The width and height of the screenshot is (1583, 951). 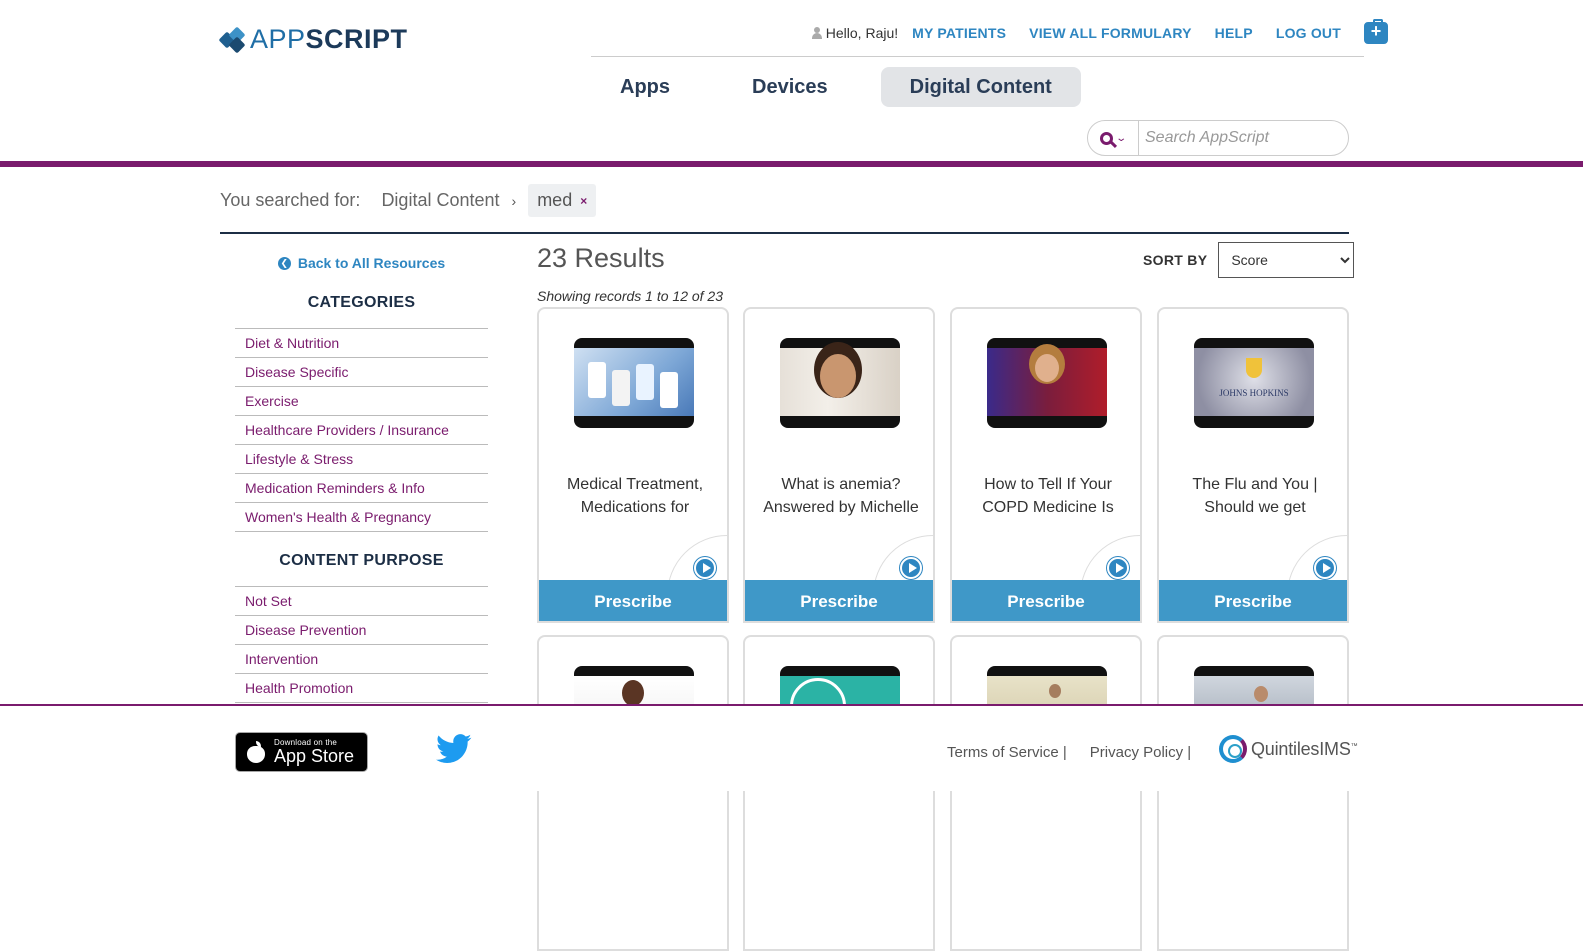 I want to click on back-arrow-icon: ❮, so click(x=284, y=263).